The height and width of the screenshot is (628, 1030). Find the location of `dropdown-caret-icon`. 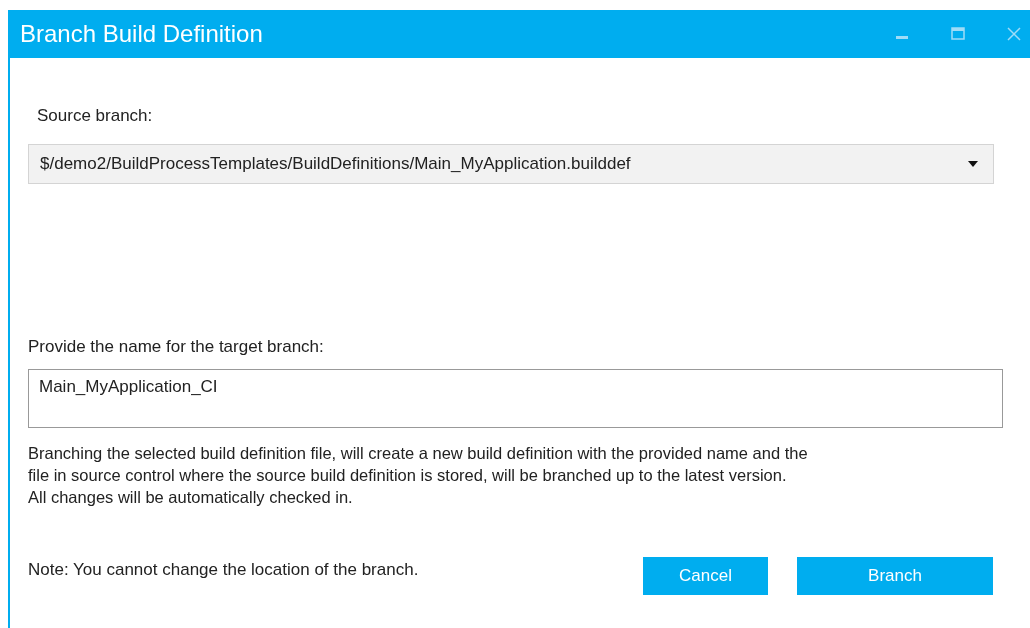

dropdown-caret-icon is located at coordinates (973, 164).